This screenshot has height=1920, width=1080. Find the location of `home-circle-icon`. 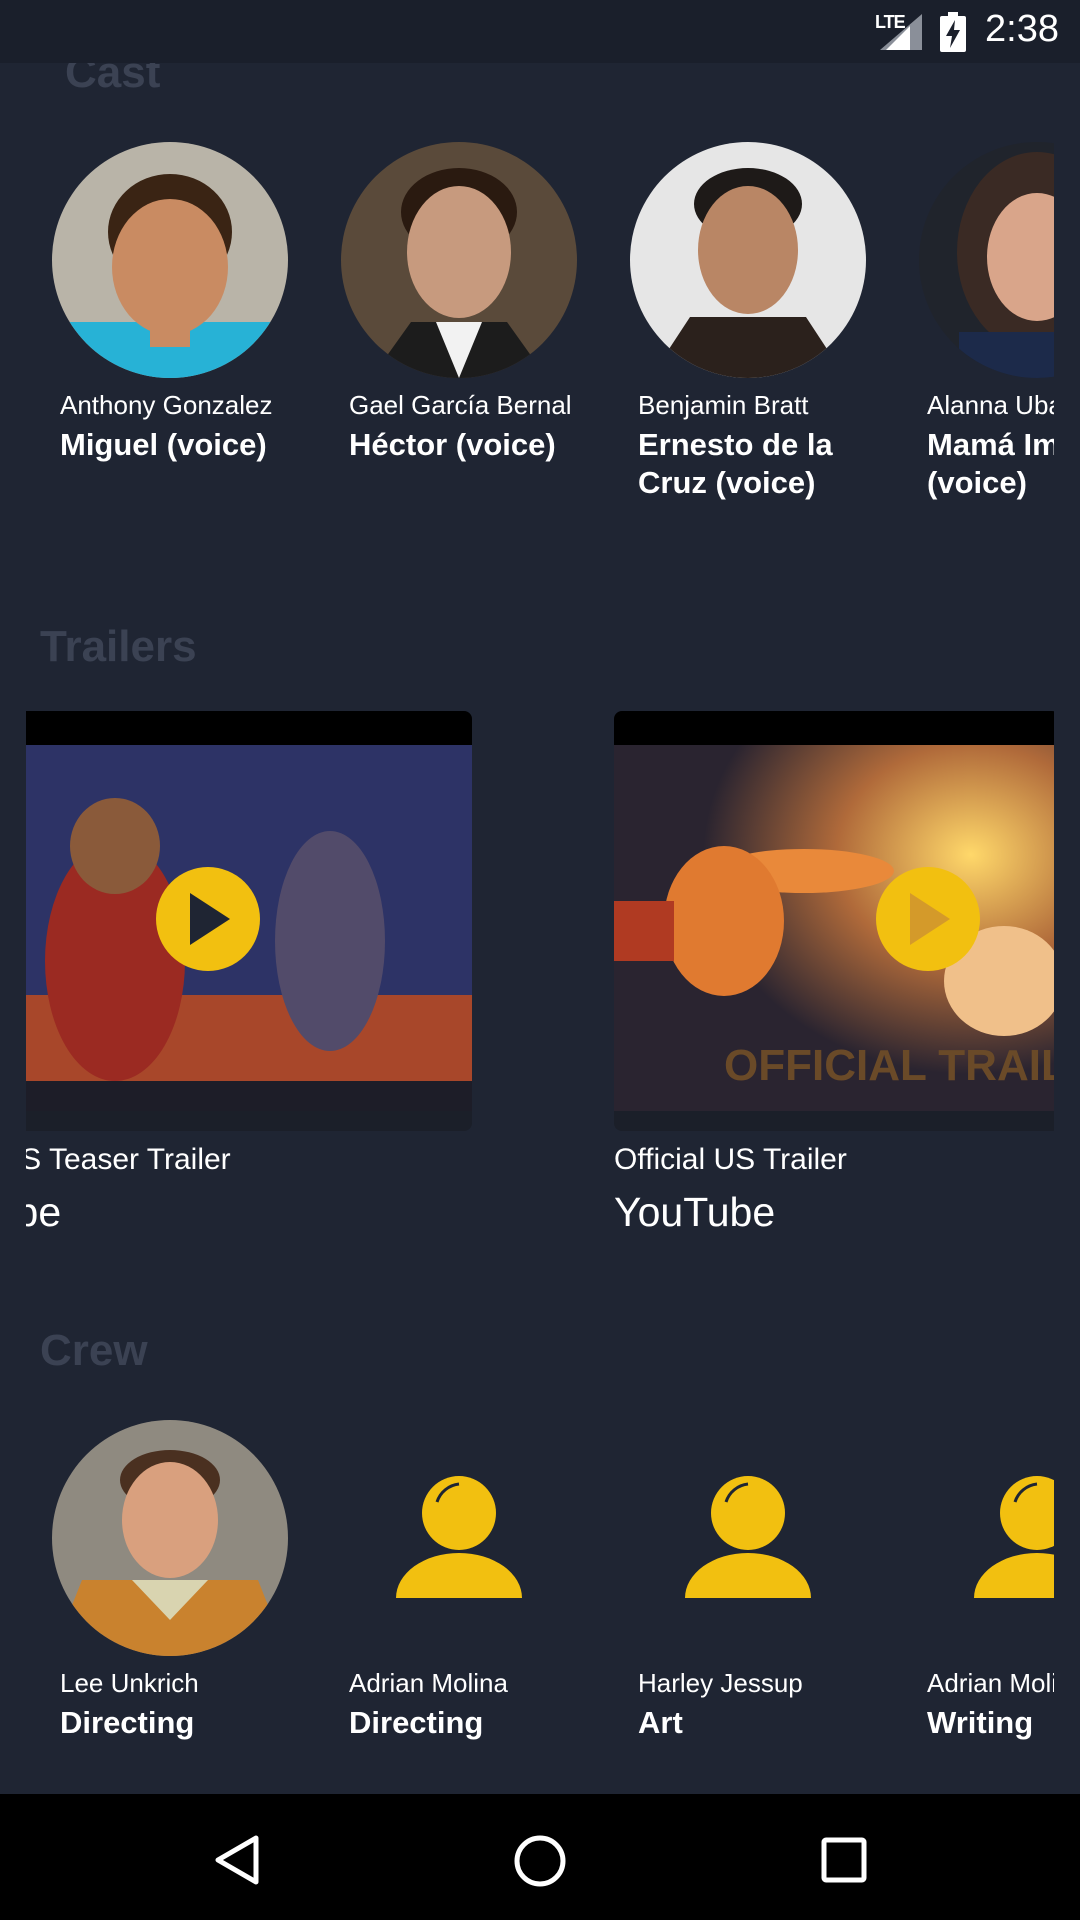

home-circle-icon is located at coordinates (540, 1861).